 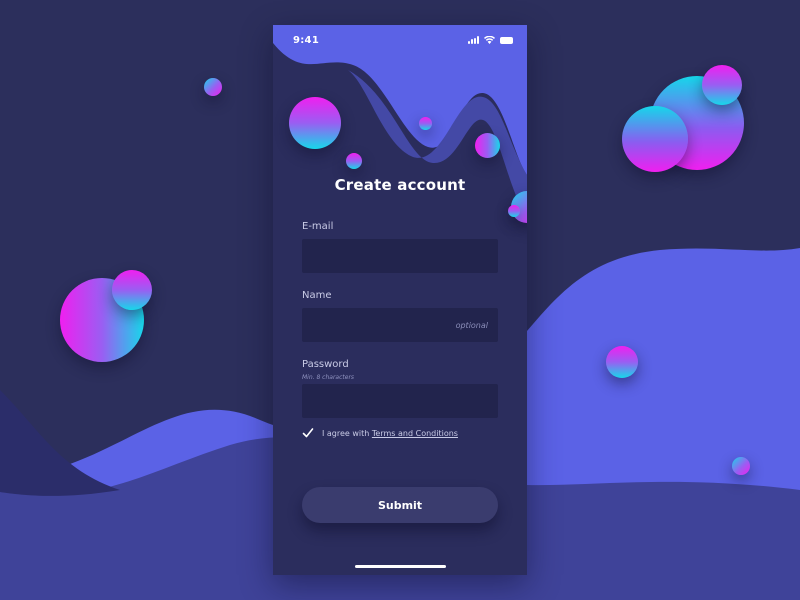 I want to click on agree-label: I agree with, so click(x=346, y=433).